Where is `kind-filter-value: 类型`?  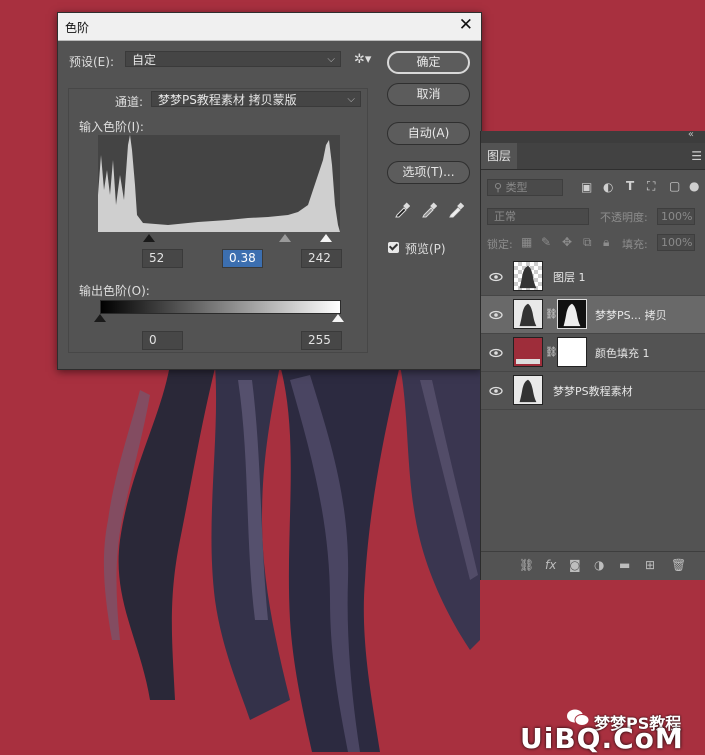 kind-filter-value: 类型 is located at coordinates (516, 187).